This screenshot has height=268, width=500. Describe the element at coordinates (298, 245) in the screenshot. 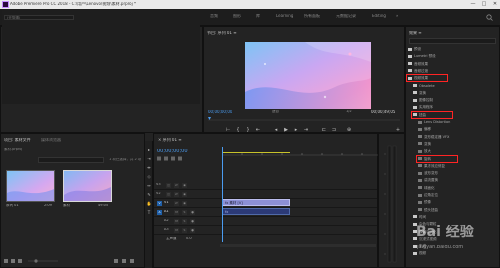

I see `timeline-scrollbar` at that location.